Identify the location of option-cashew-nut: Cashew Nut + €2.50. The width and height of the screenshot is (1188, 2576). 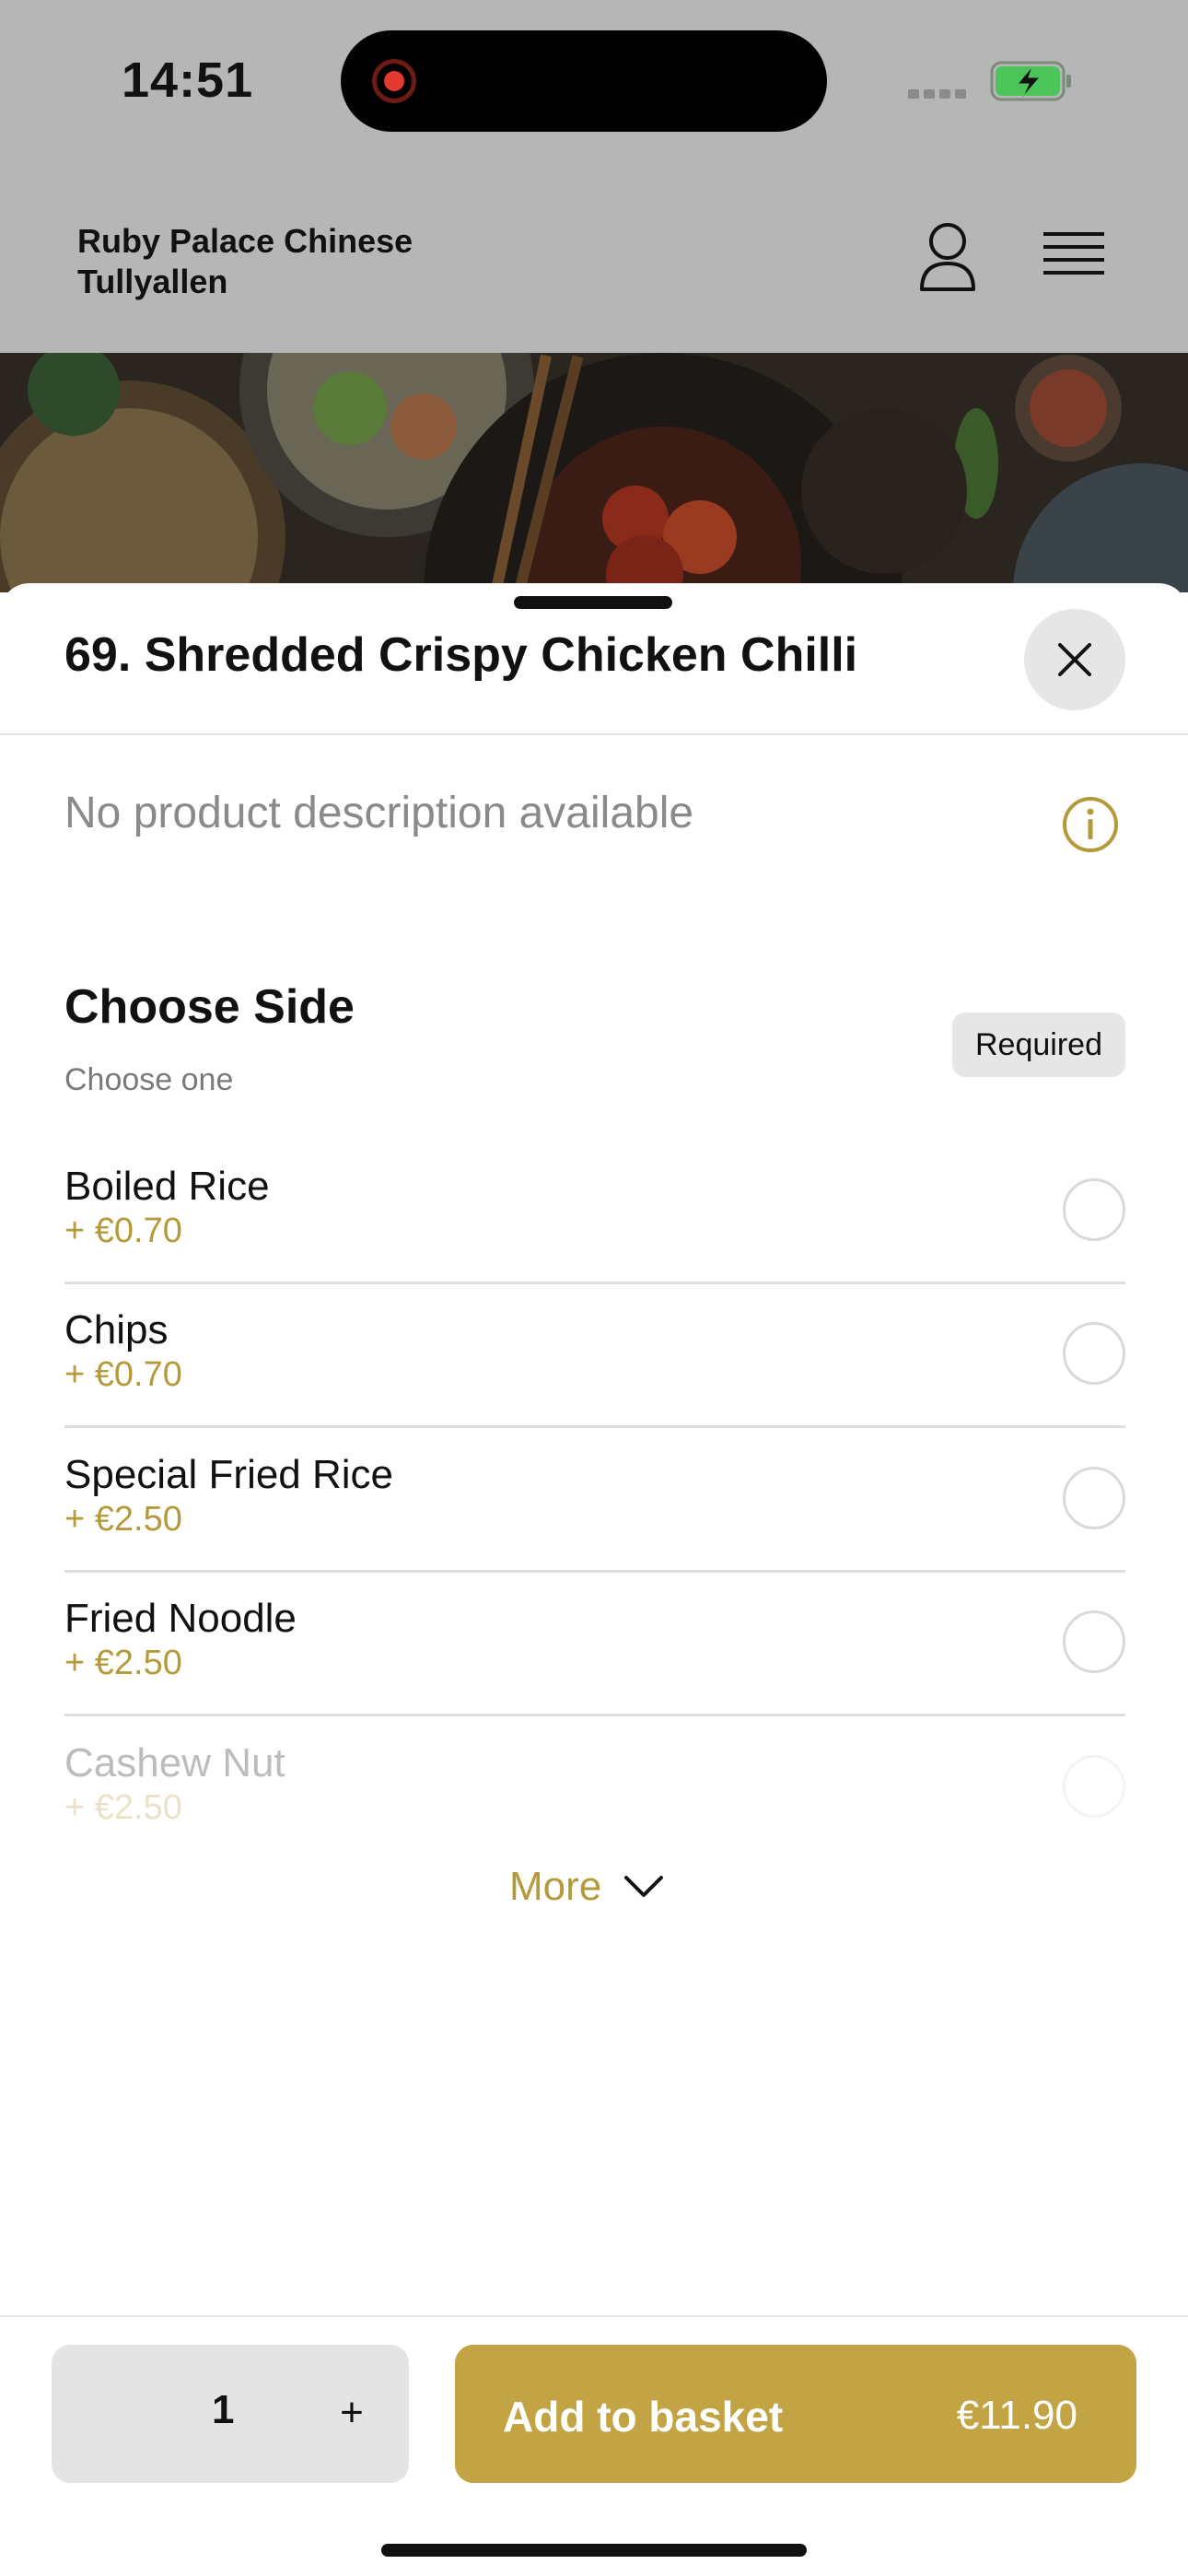
(594, 1786).